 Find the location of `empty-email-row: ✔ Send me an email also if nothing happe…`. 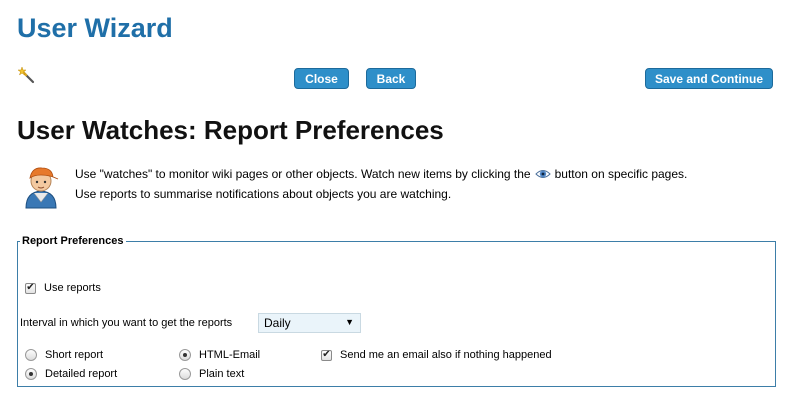

empty-email-row: ✔ Send me an email also if nothing happe… is located at coordinates (436, 355).